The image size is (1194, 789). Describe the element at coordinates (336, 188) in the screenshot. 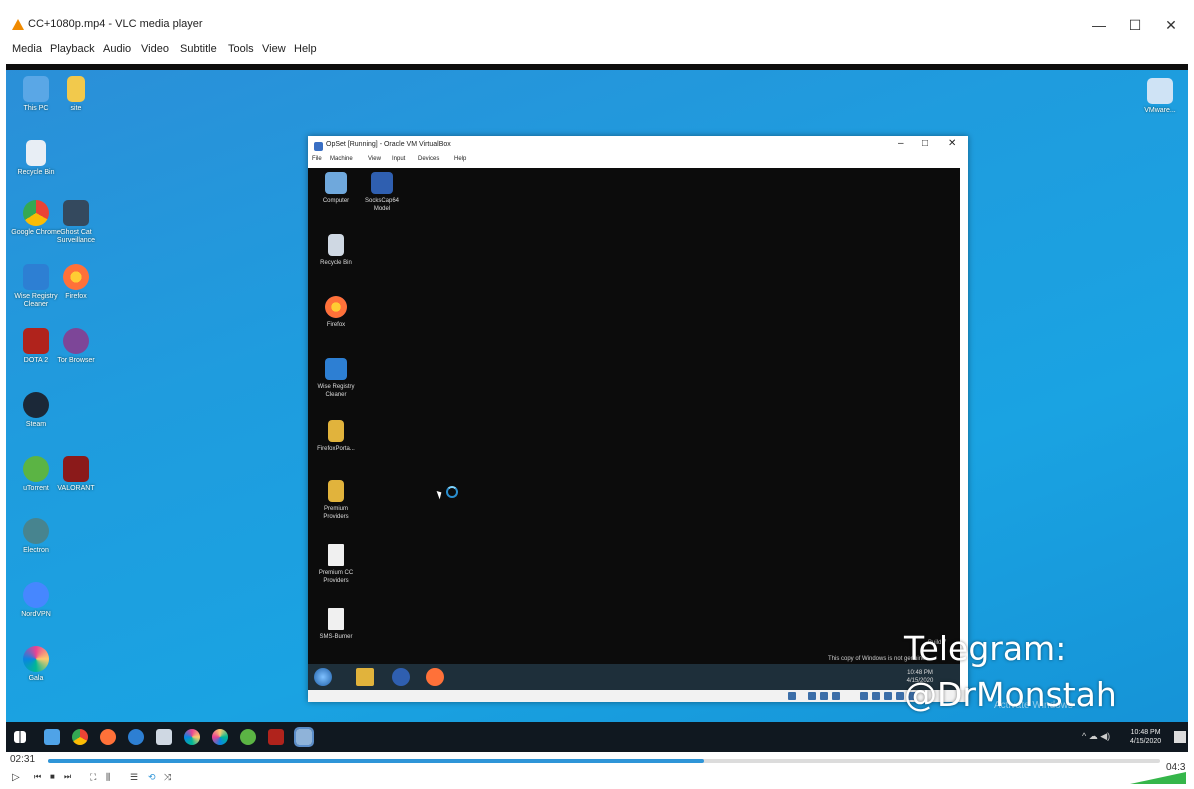

I see `guest-icon-computer: Computer` at that location.